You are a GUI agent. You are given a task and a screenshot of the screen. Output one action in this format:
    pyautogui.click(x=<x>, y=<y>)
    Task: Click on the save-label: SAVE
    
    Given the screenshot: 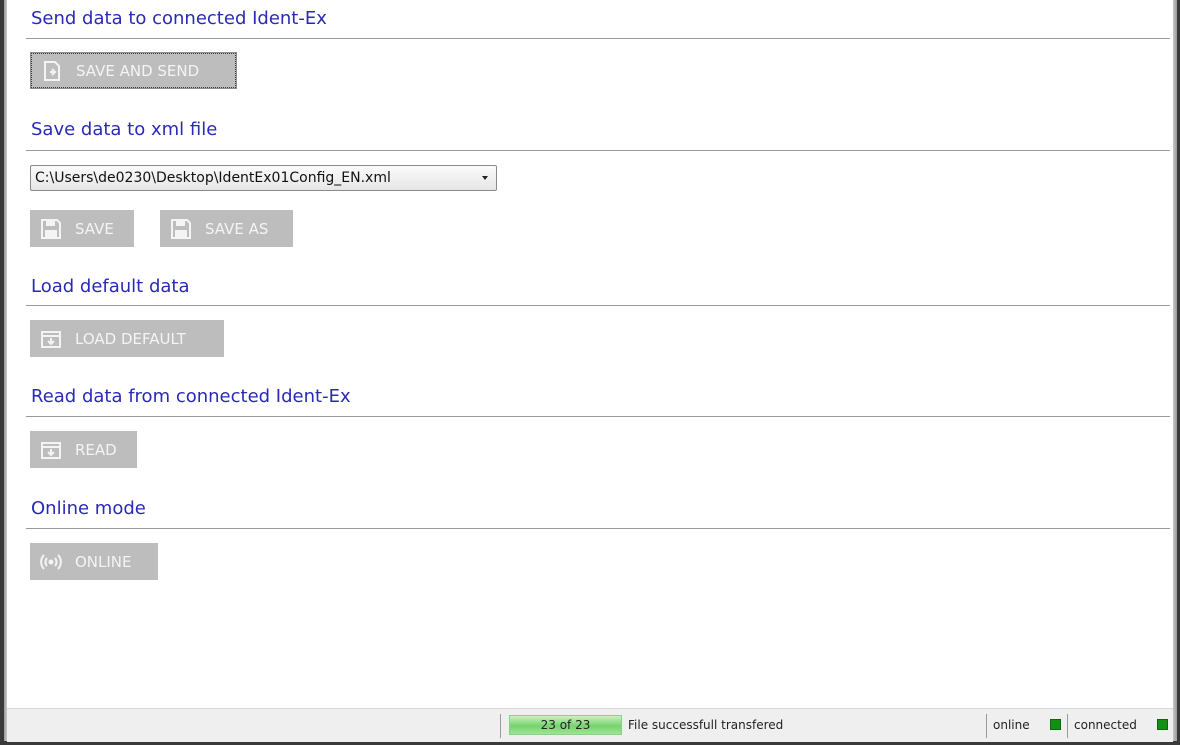 What is the action you would take?
    pyautogui.click(x=94, y=228)
    